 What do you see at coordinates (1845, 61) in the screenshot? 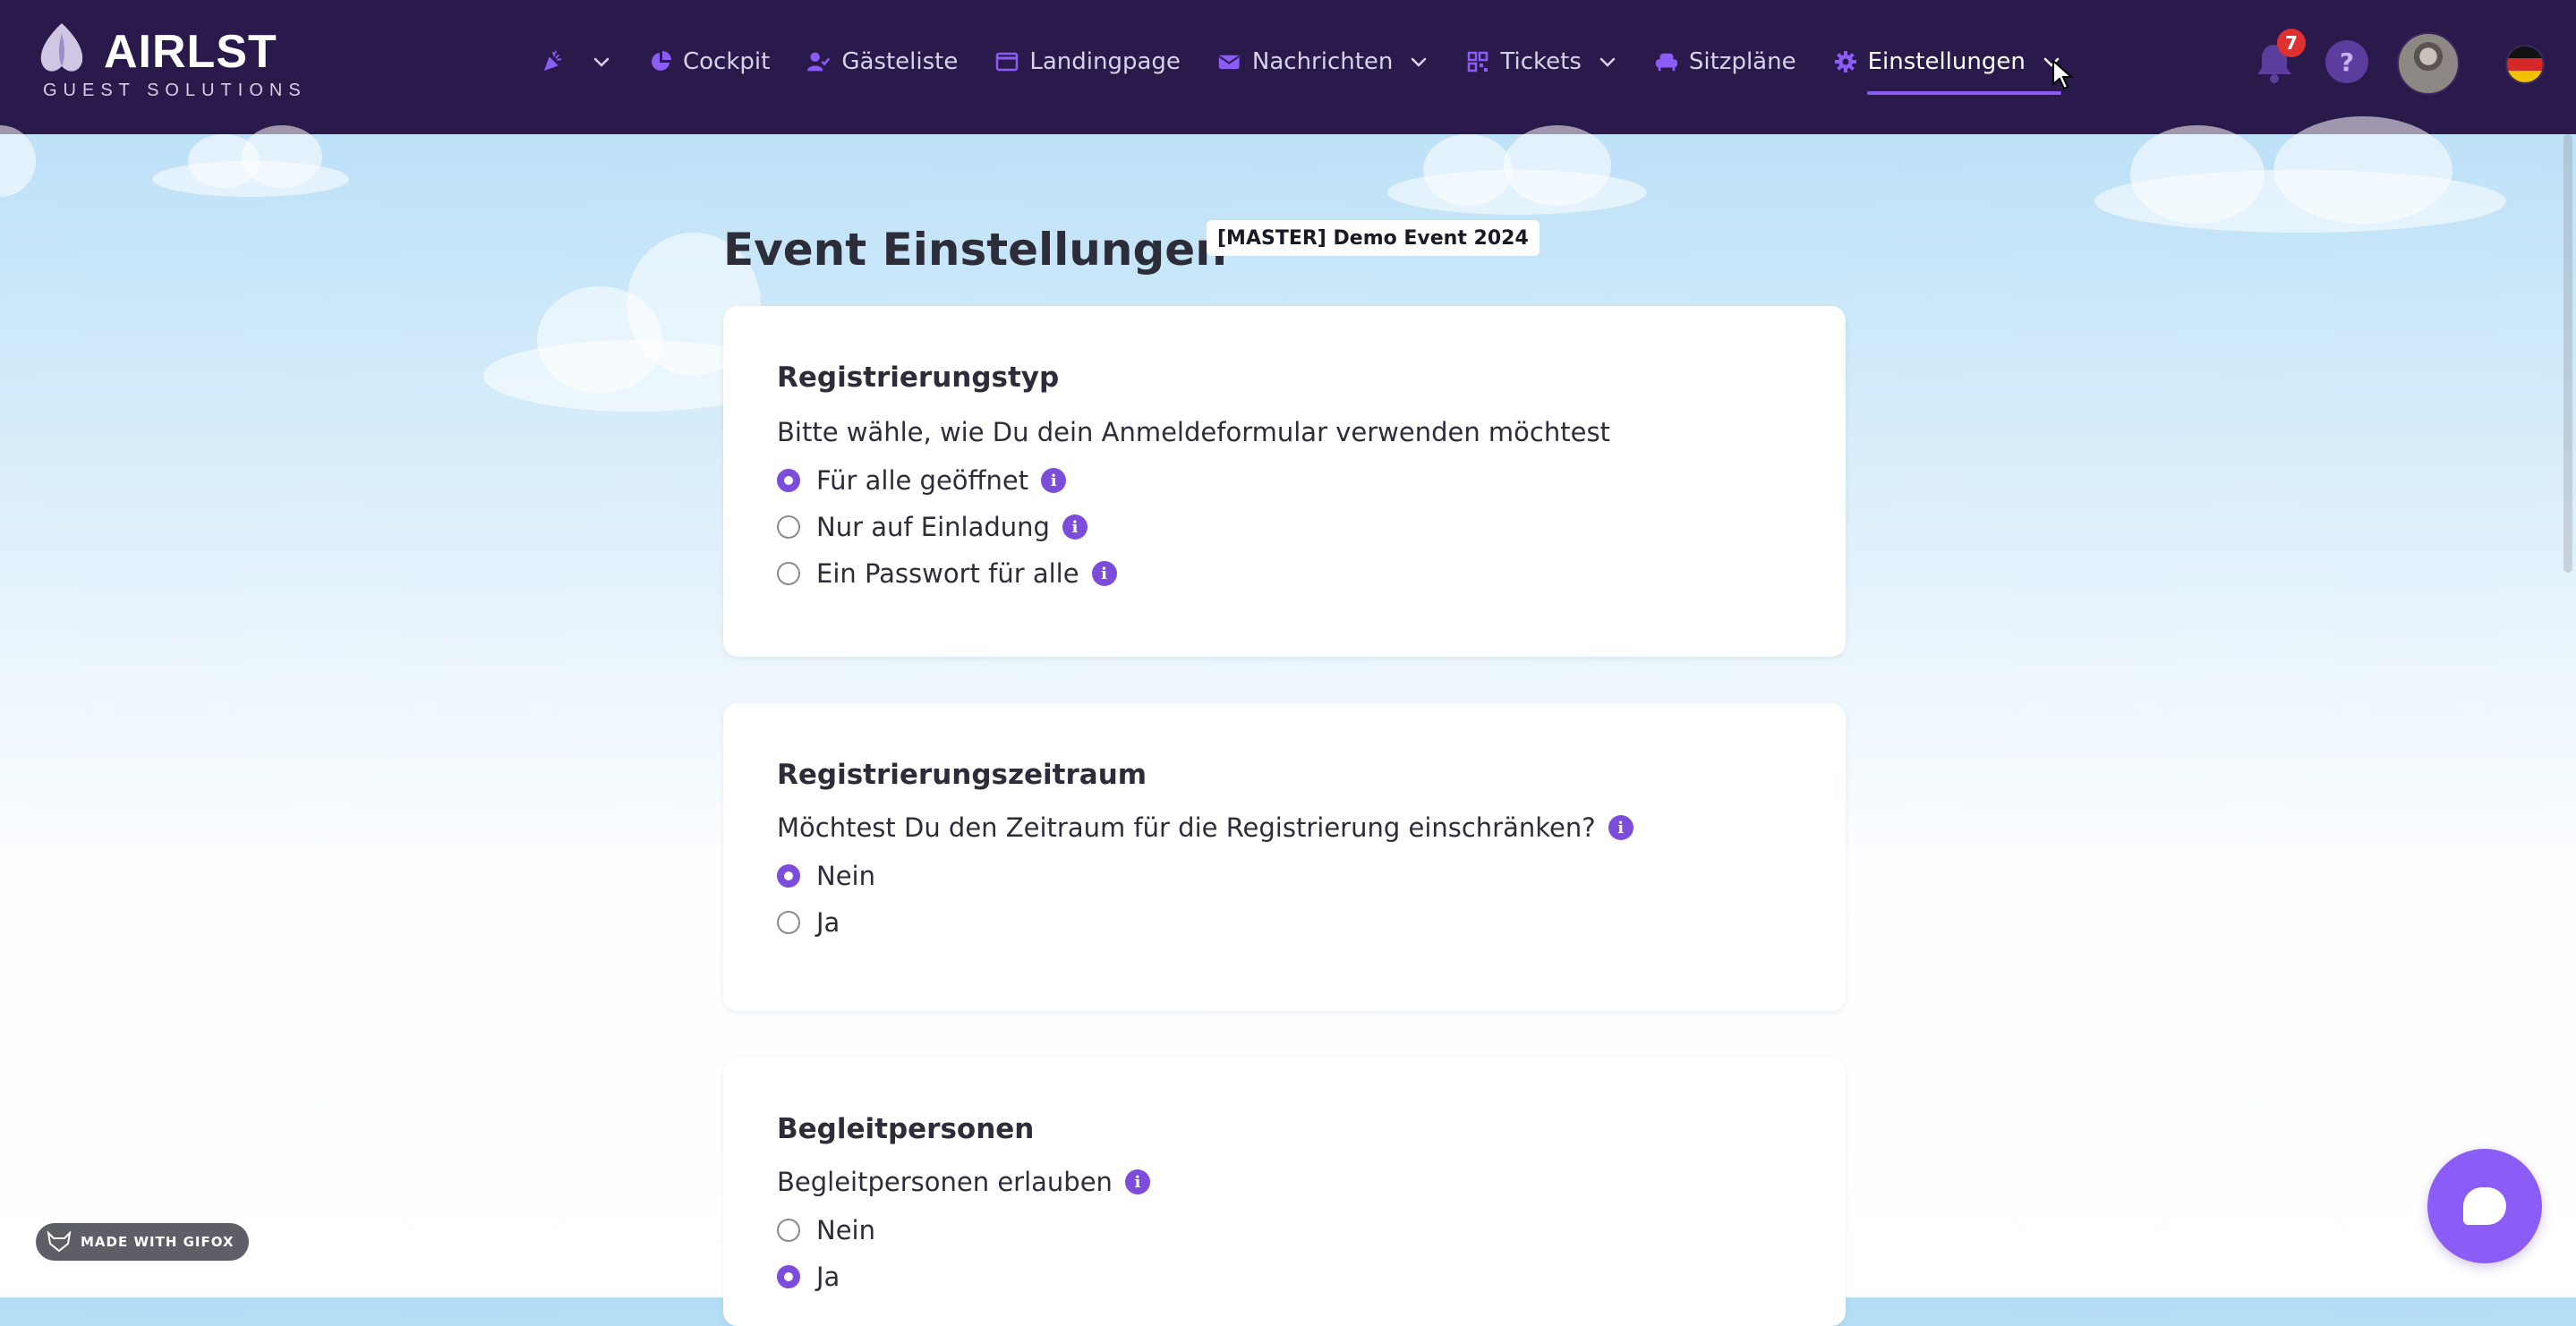
I see `gear-icon` at bounding box center [1845, 61].